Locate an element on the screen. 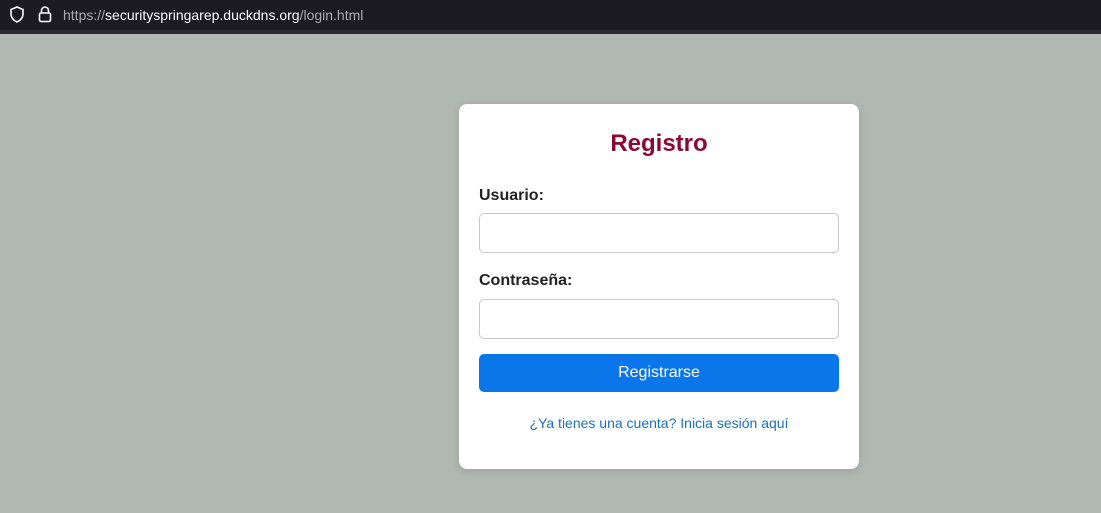  url-host: securityspringarep.duckdns.org is located at coordinates (202, 15).